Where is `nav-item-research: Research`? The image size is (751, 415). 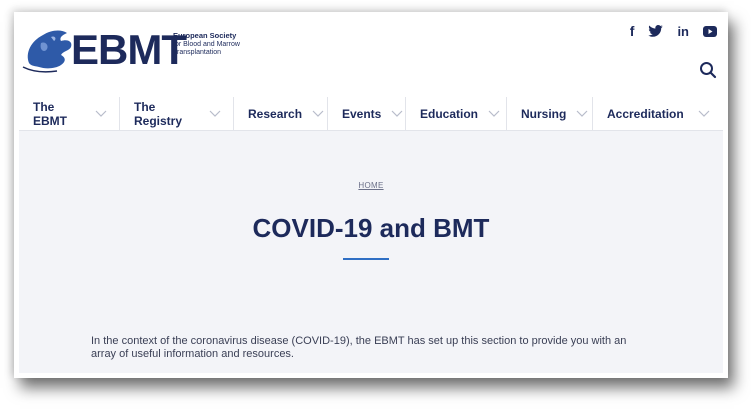 nav-item-research: Research is located at coordinates (281, 113).